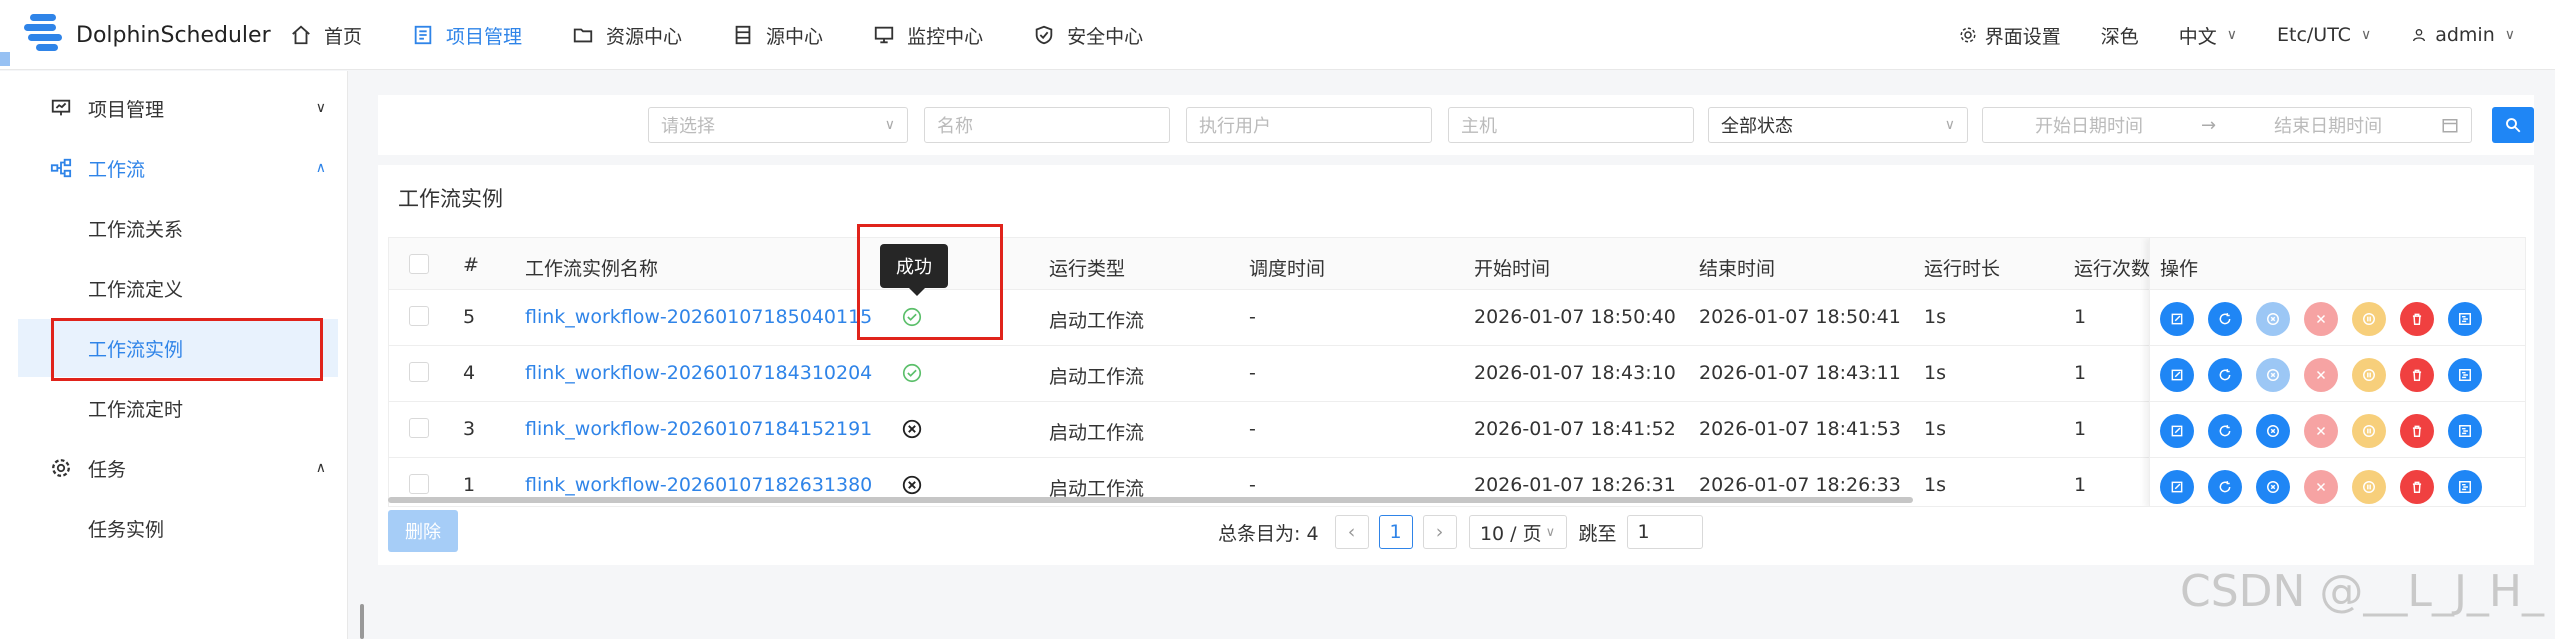 The width and height of the screenshot is (2555, 639). I want to click on host-input: 主机, so click(1571, 125).